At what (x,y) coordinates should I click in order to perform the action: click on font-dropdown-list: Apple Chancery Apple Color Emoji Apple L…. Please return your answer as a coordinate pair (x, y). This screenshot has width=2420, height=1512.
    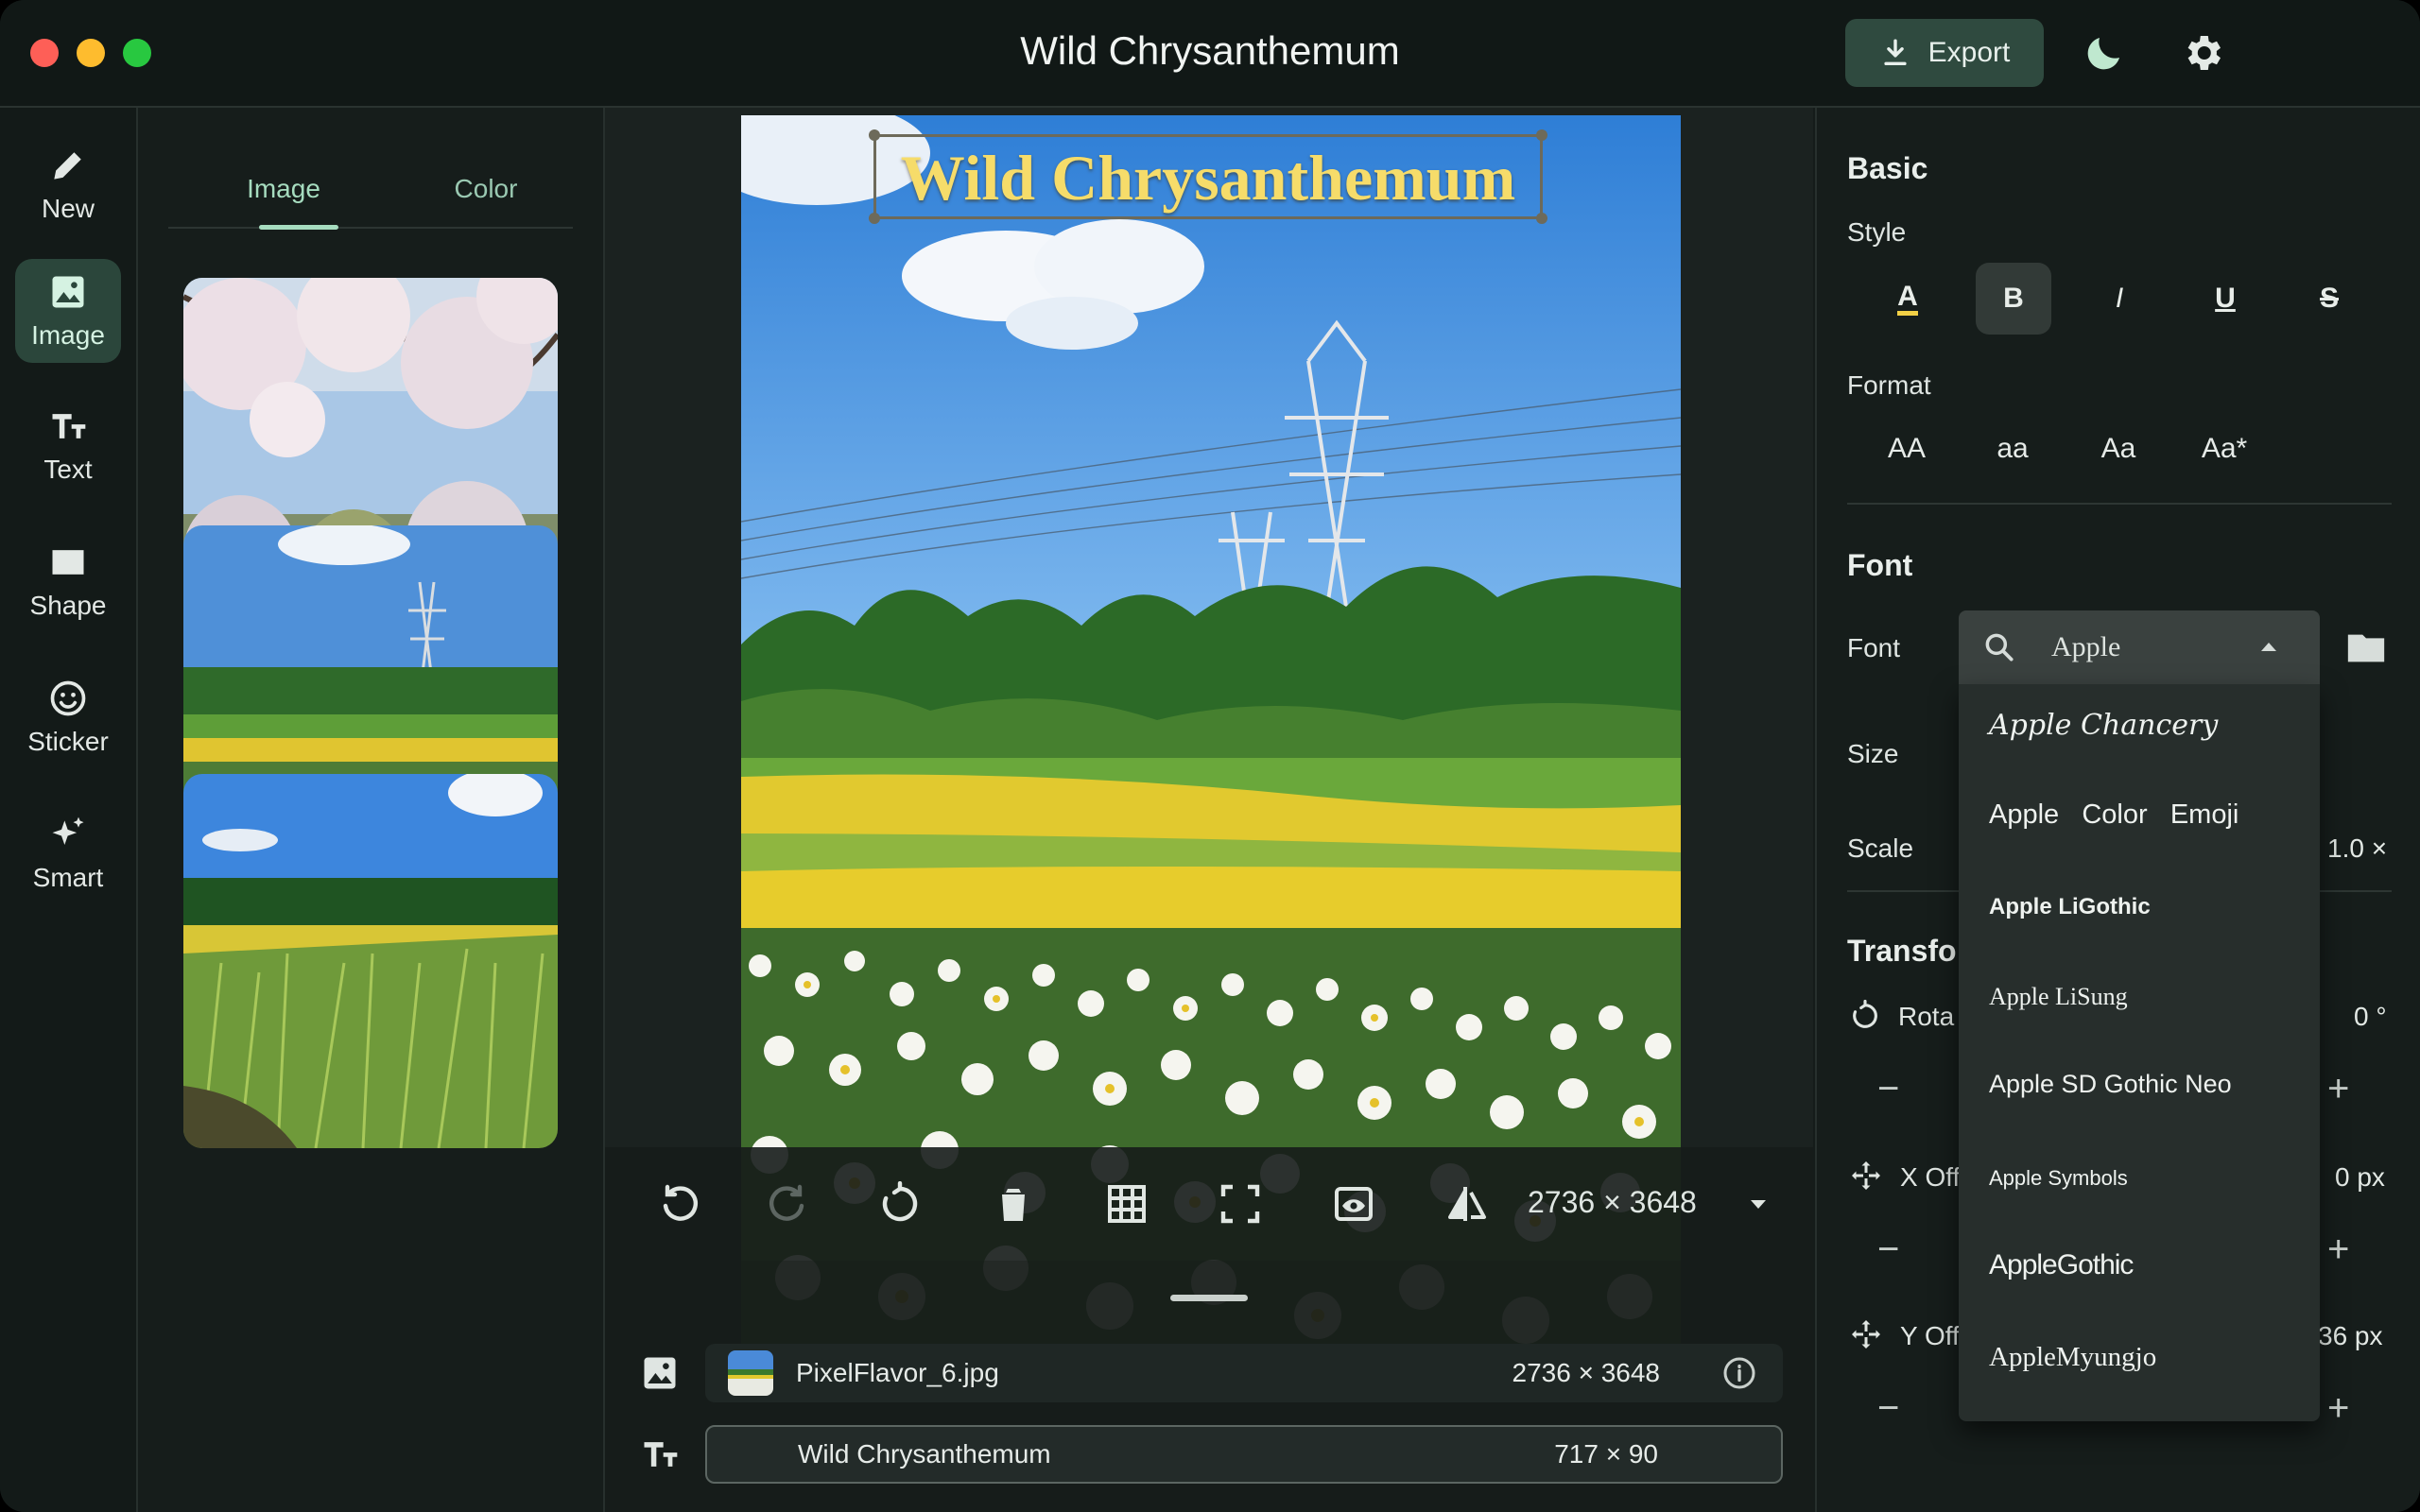
    Looking at the image, I should click on (2139, 1052).